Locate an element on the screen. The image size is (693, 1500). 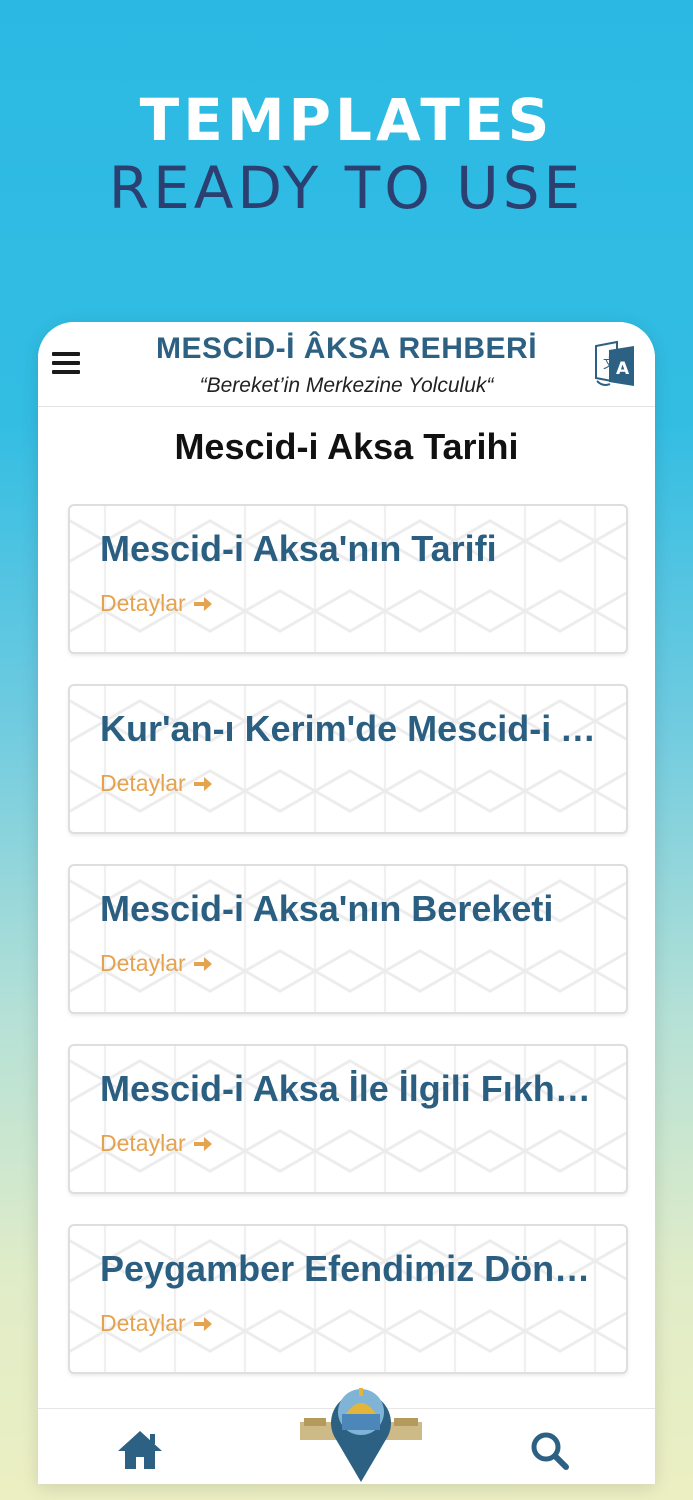
list-item: Peygamber Efendimiz Dönemi Detaylar is located at coordinates (348, 1299).